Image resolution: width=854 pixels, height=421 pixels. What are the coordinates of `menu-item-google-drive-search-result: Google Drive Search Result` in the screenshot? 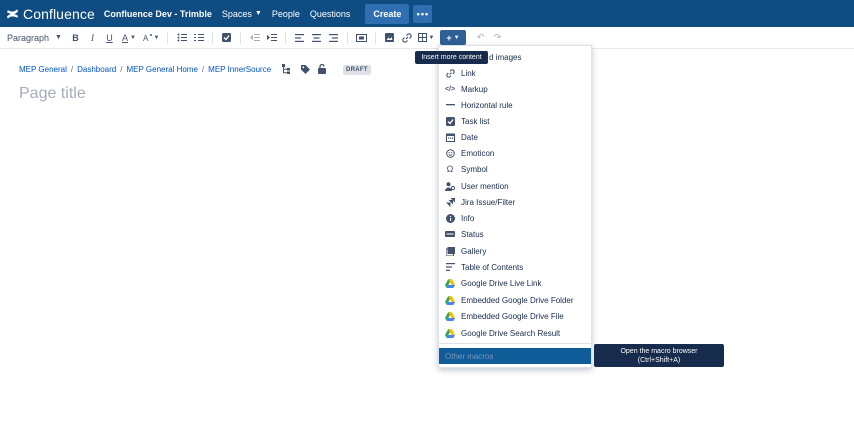 It's located at (515, 333).